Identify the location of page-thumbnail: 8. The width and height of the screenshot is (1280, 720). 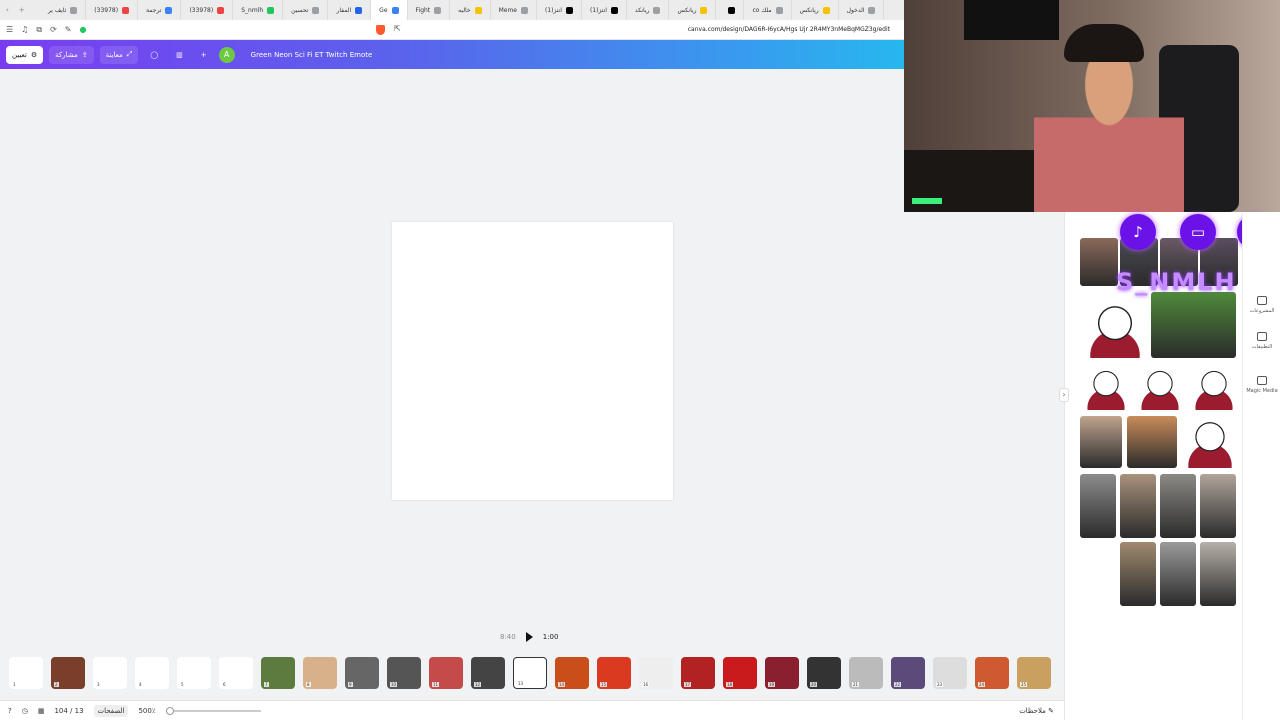
(320, 673).